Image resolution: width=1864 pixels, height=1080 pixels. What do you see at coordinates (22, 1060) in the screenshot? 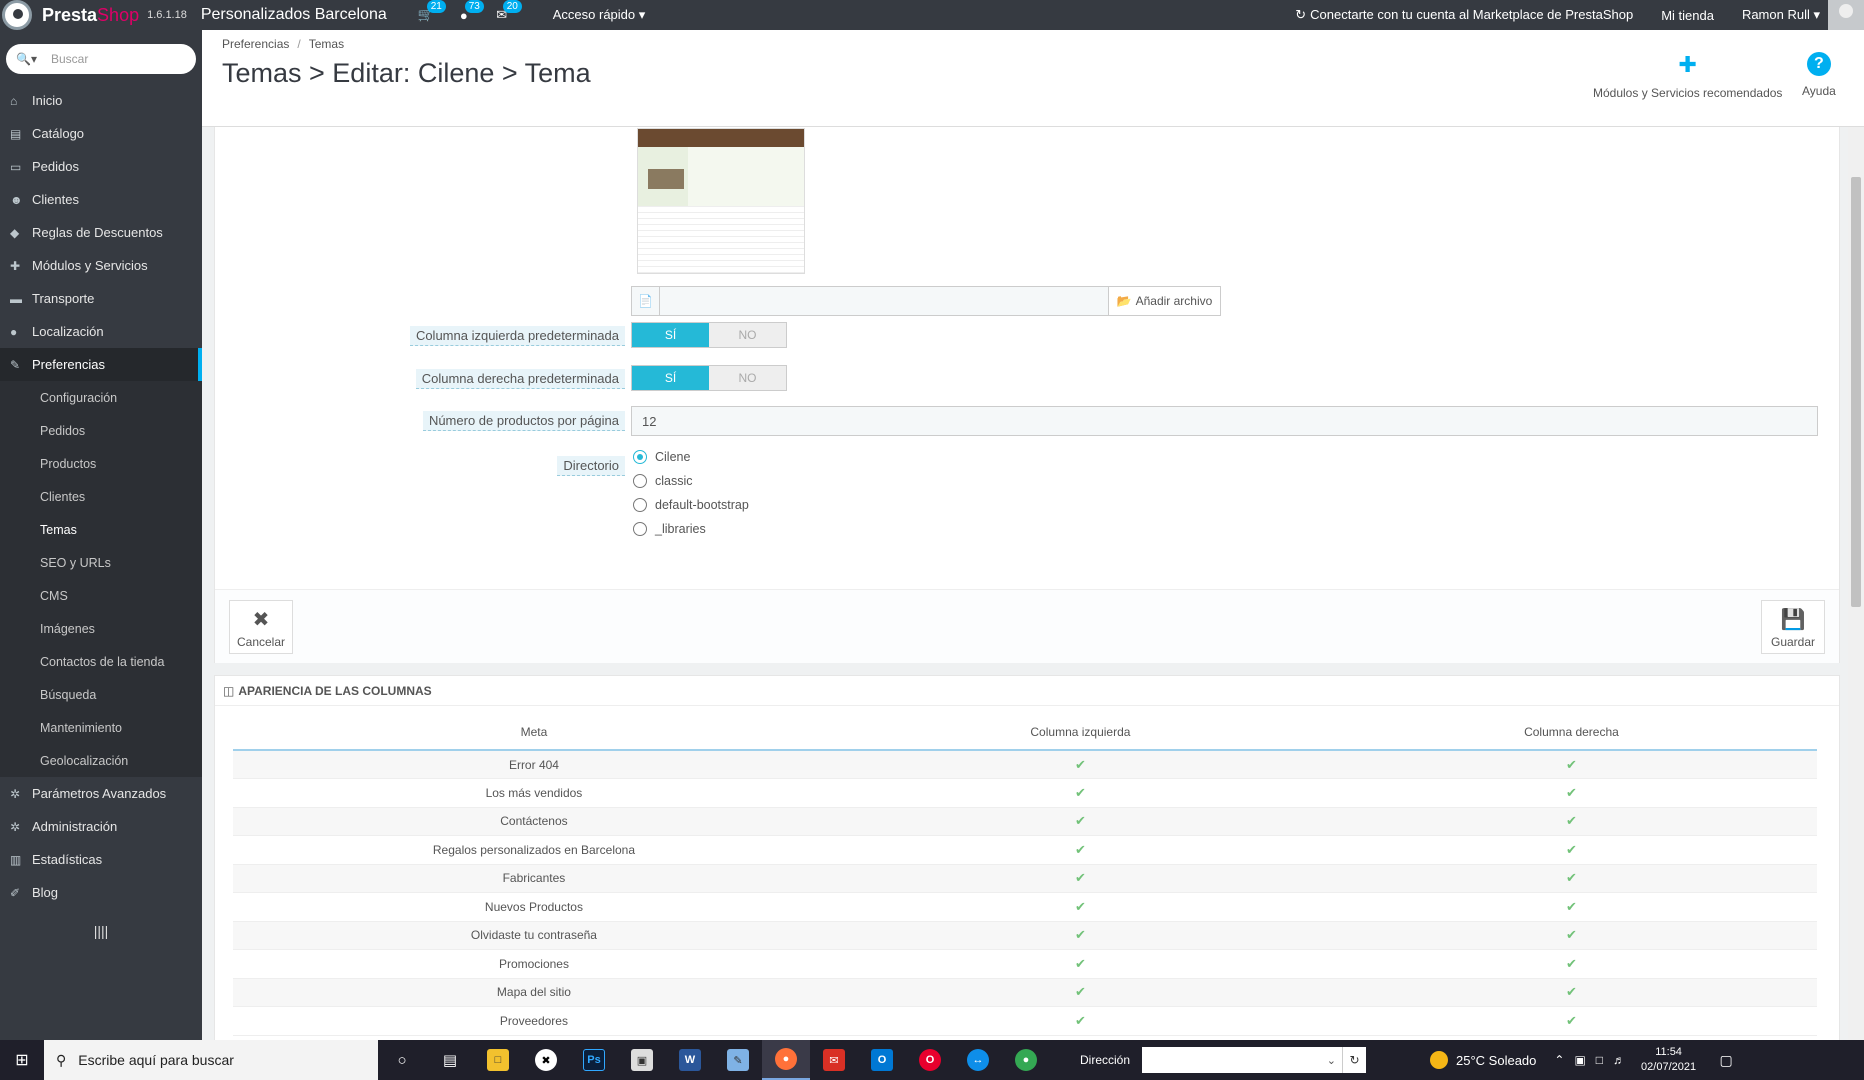
I see `windows-start-icon: ⊞` at bounding box center [22, 1060].